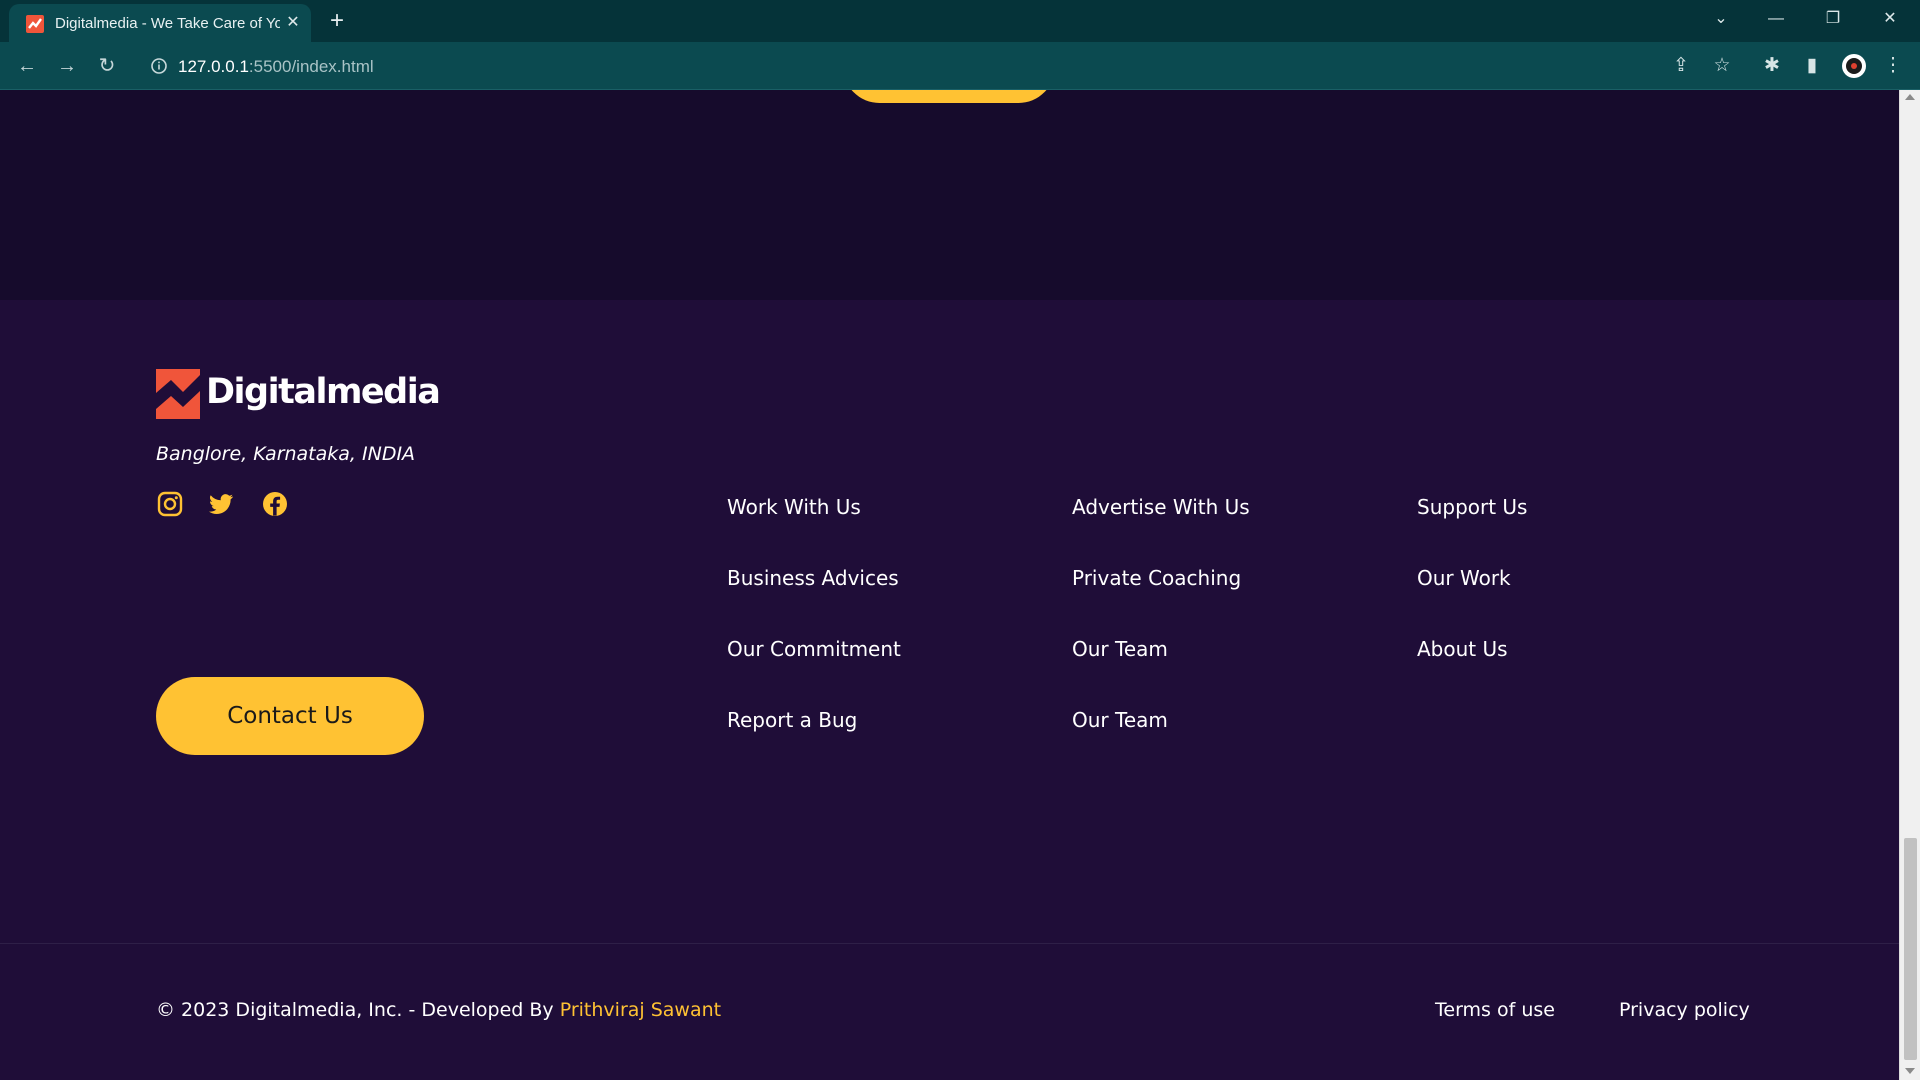 The height and width of the screenshot is (1080, 1920). I want to click on contact-us-button: Contact Us, so click(290, 716).